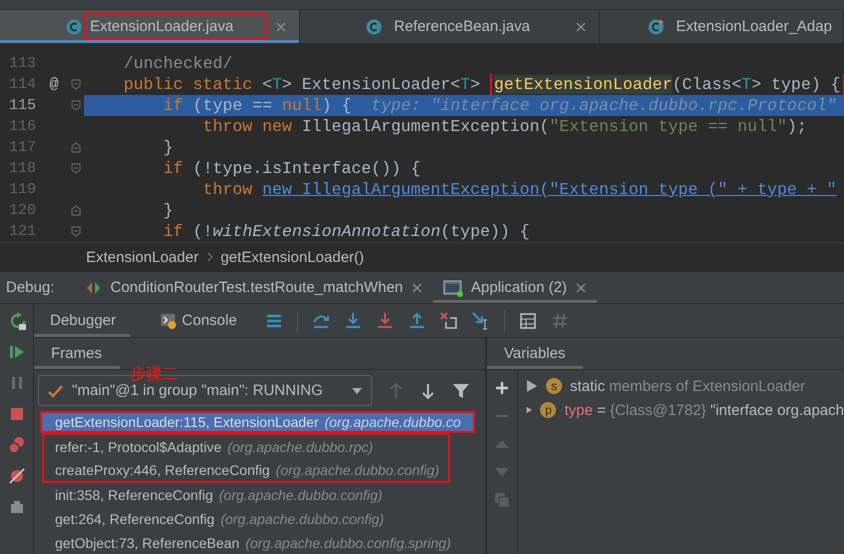 This screenshot has width=844, height=554. Describe the element at coordinates (22, 63) in the screenshot. I see `line-number: 113` at that location.